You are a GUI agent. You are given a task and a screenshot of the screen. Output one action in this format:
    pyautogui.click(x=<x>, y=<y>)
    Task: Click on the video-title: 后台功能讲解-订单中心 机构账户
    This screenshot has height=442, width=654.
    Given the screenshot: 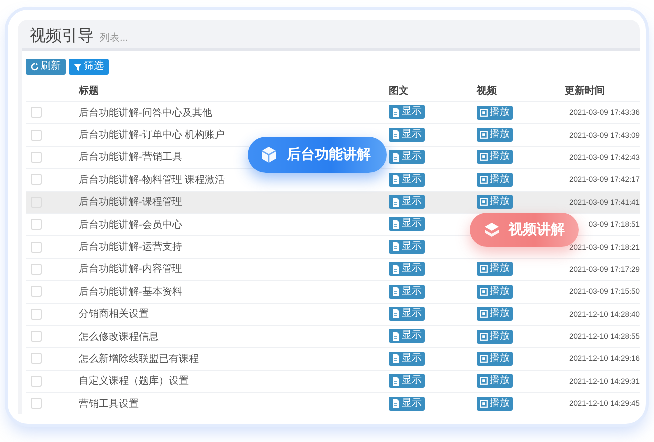 What is the action you would take?
    pyautogui.click(x=152, y=136)
    